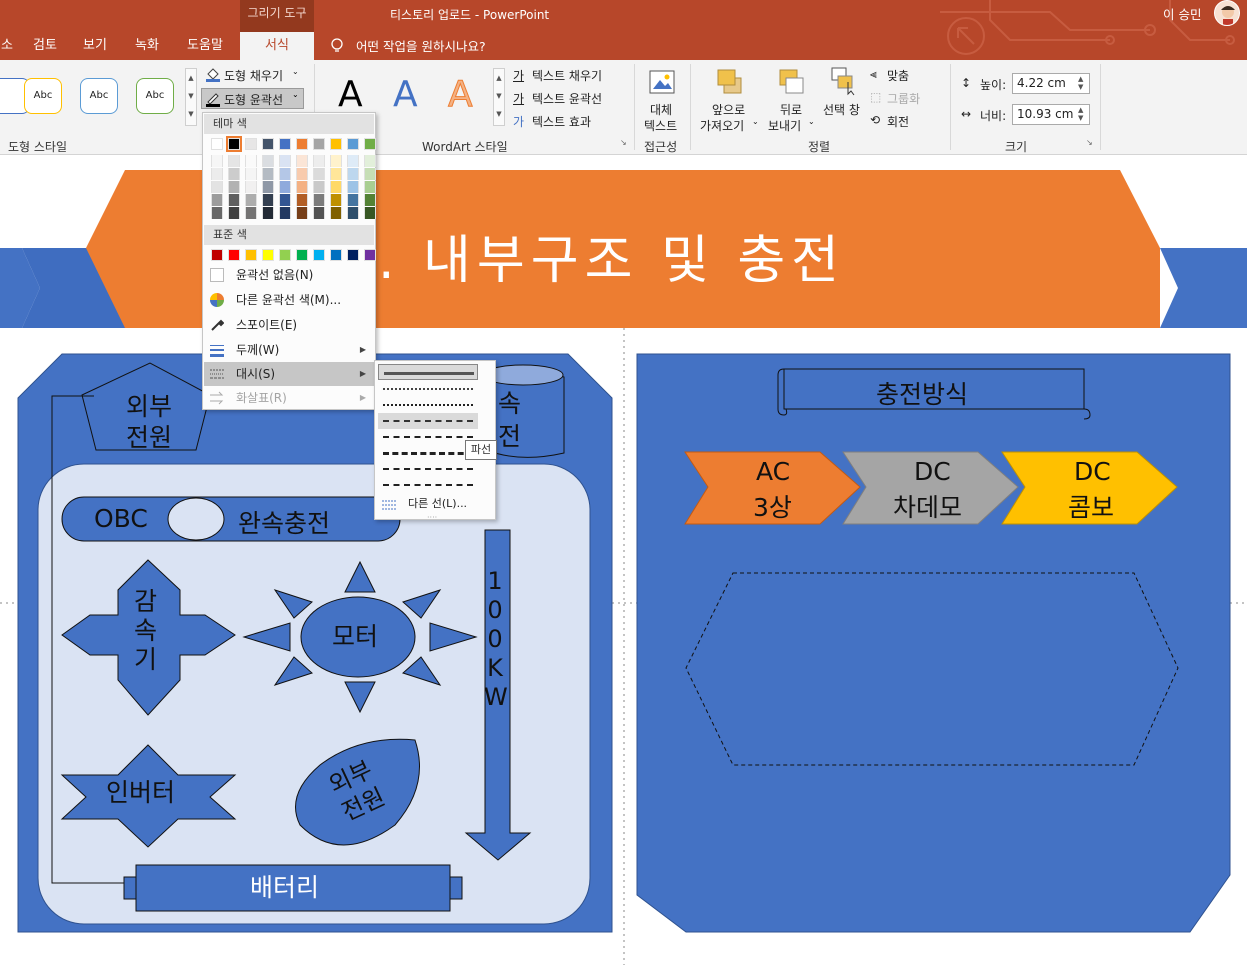 This screenshot has height=965, width=1247. I want to click on wordart-style-black: A, so click(350, 94).